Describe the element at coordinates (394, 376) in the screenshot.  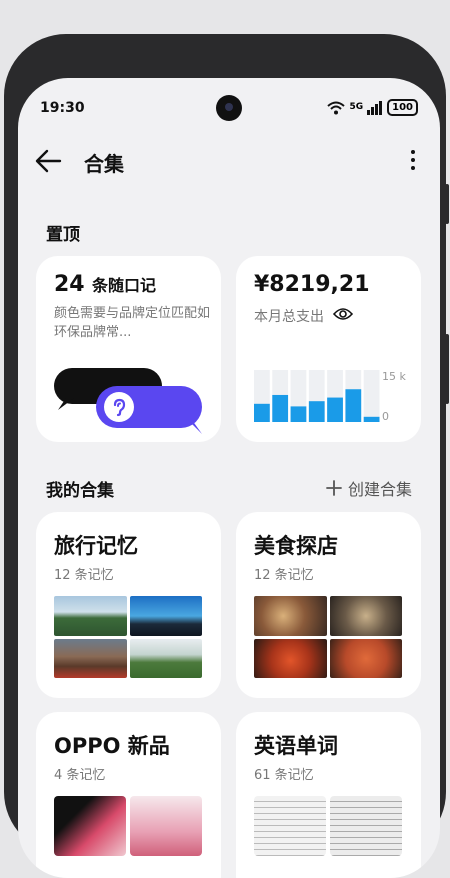
I see `axis-max-label: 15 k` at that location.